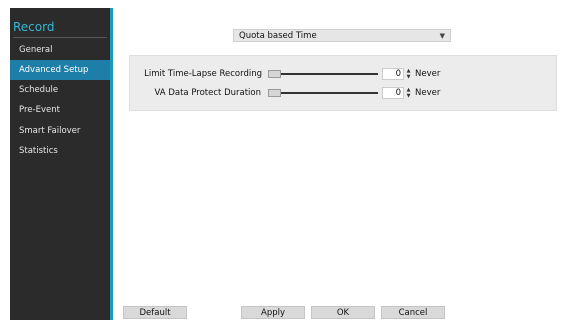  What do you see at coordinates (278, 36) in the screenshot?
I see `recording-mode-value: Quota based Time` at bounding box center [278, 36].